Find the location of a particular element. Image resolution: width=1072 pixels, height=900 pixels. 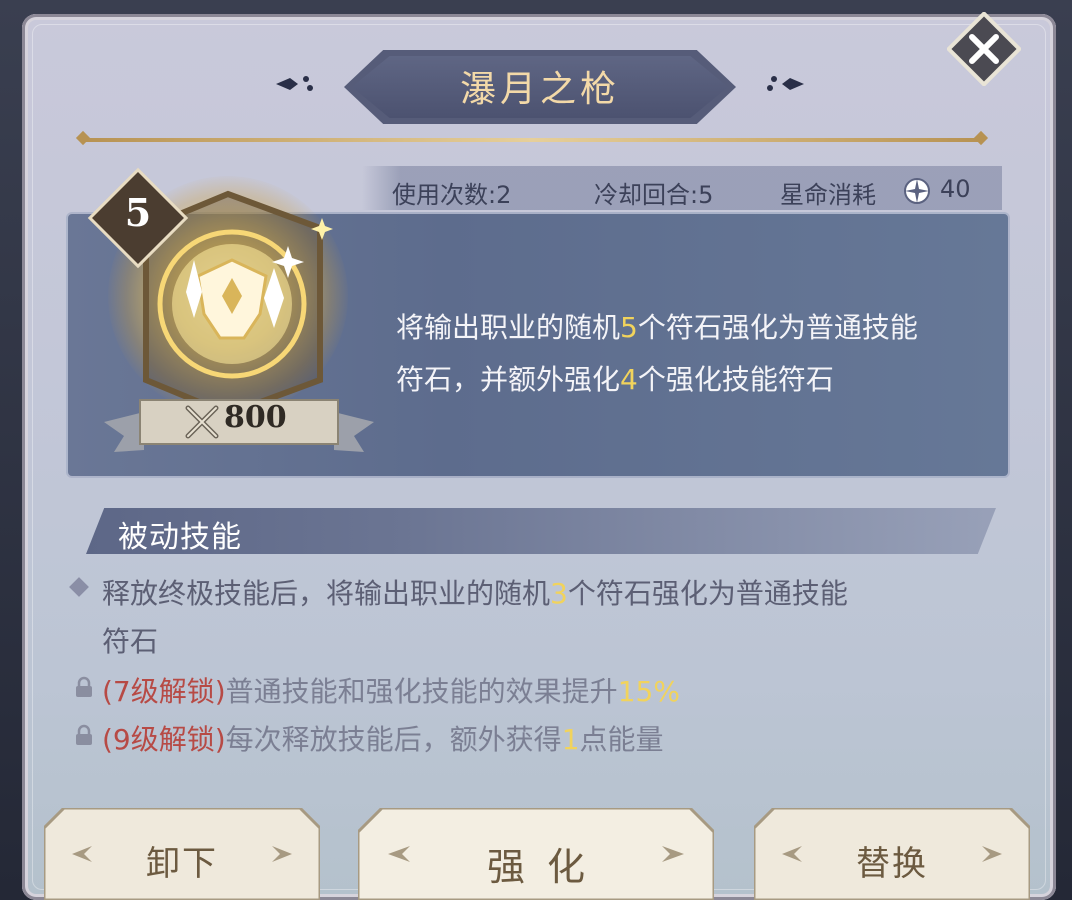

dialog-title: 瀑月之枪 is located at coordinates (539, 89).